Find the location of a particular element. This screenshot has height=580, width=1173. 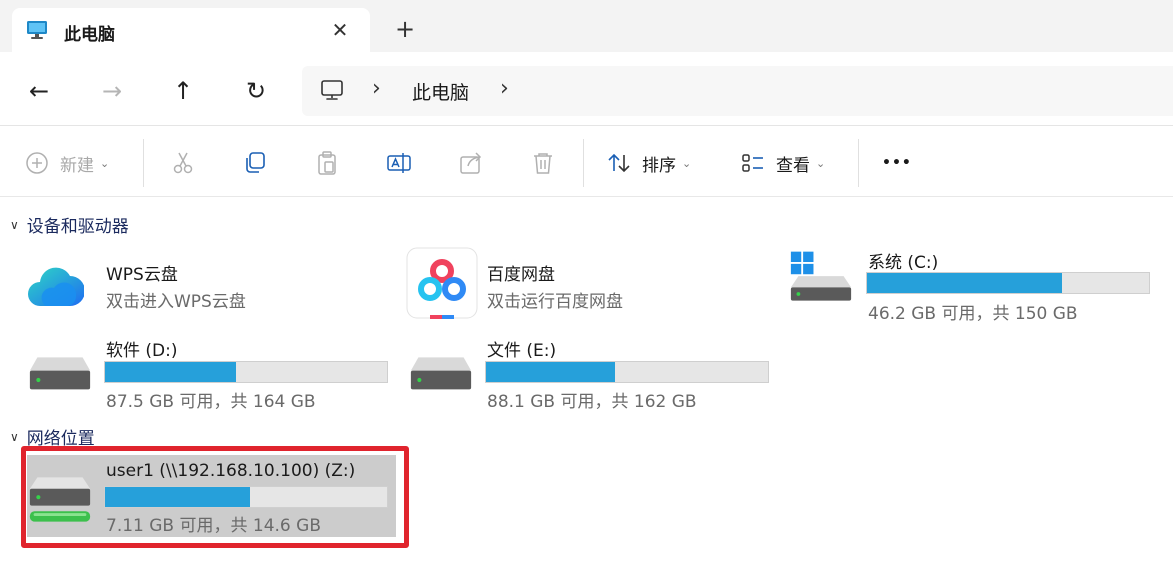

forward-button: → is located at coordinates (112, 91).